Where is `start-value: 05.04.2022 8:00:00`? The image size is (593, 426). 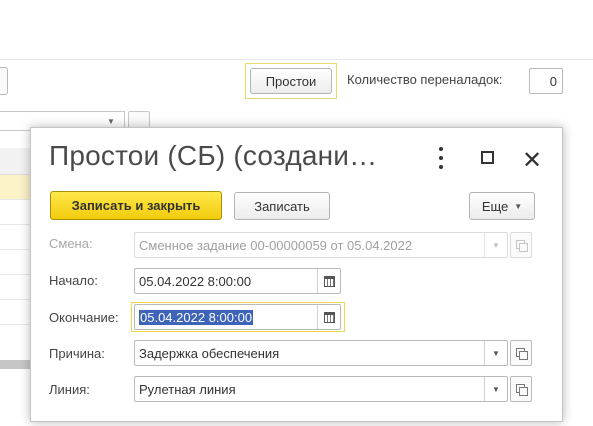
start-value: 05.04.2022 8:00:00 is located at coordinates (195, 281).